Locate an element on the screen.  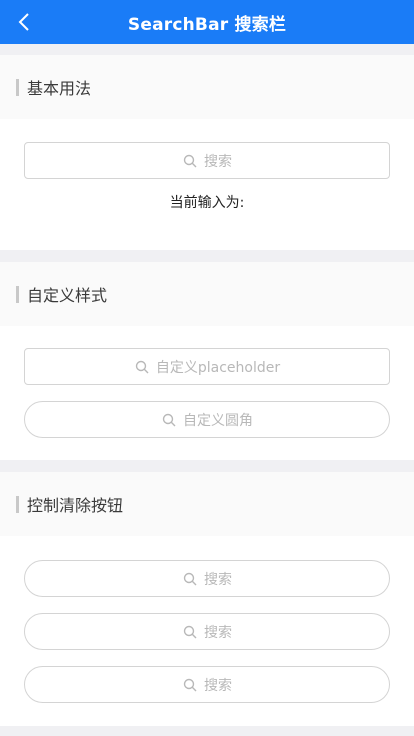
current-input-label: 当前输入为: is located at coordinates (207, 203).